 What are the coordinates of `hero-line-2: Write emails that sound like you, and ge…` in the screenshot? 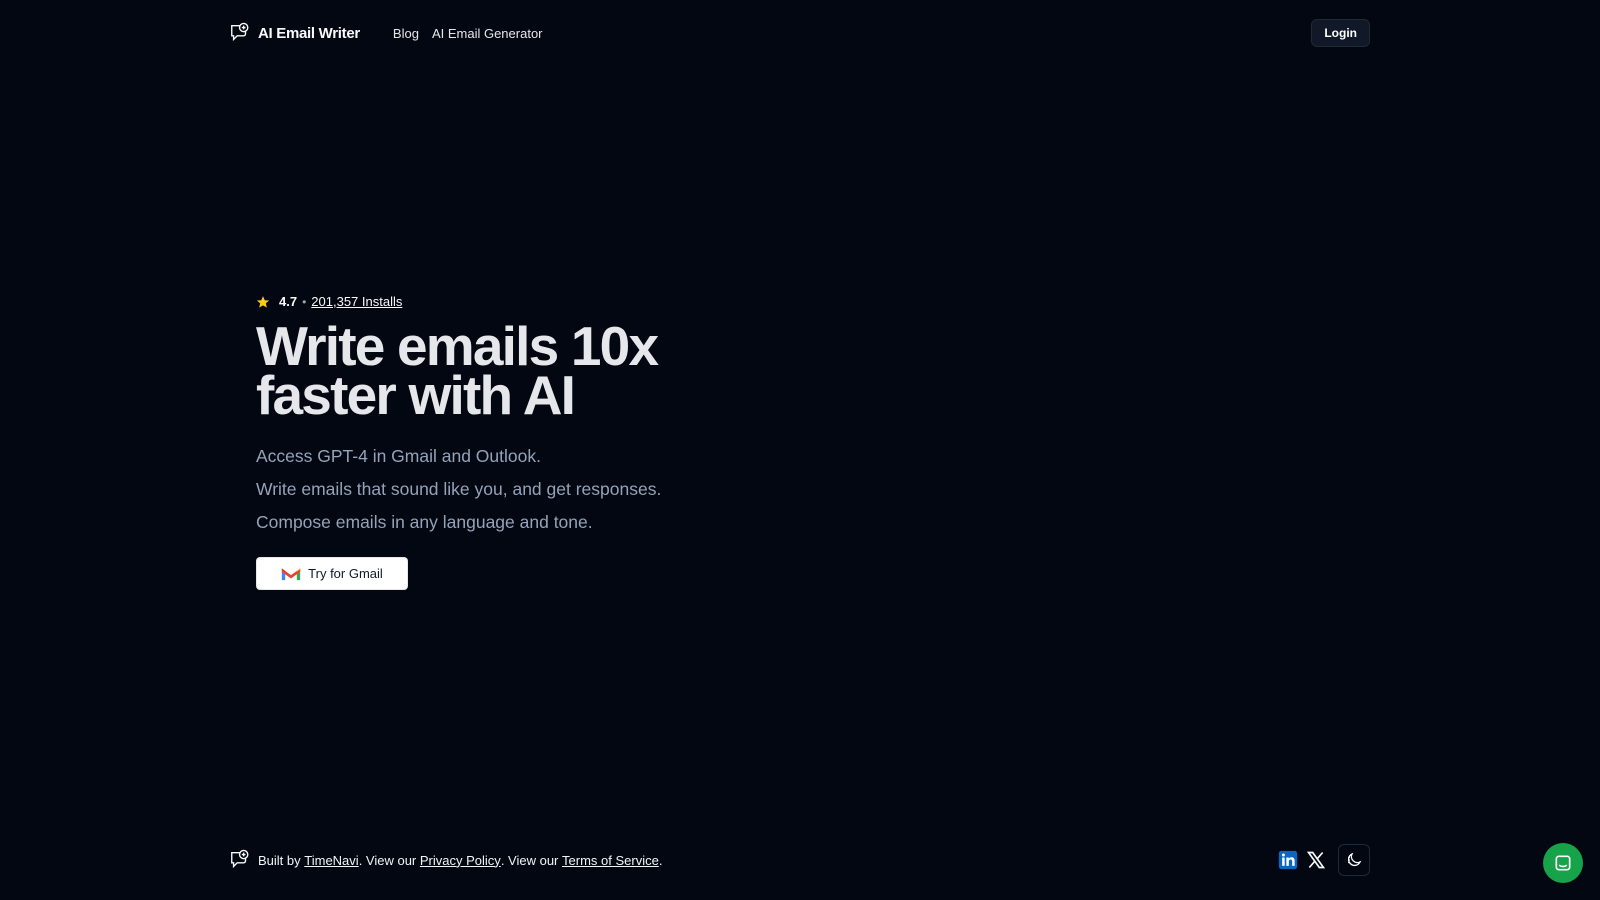 It's located at (459, 489).